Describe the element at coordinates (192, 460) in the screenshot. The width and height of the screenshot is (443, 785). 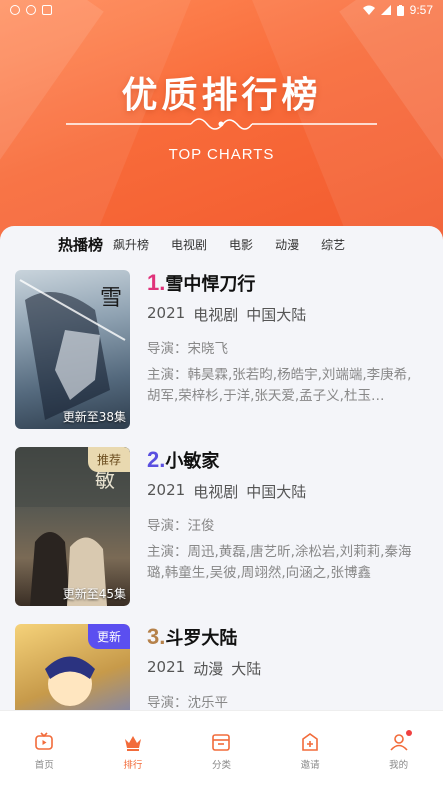
I see `show-title: 小敏家` at that location.